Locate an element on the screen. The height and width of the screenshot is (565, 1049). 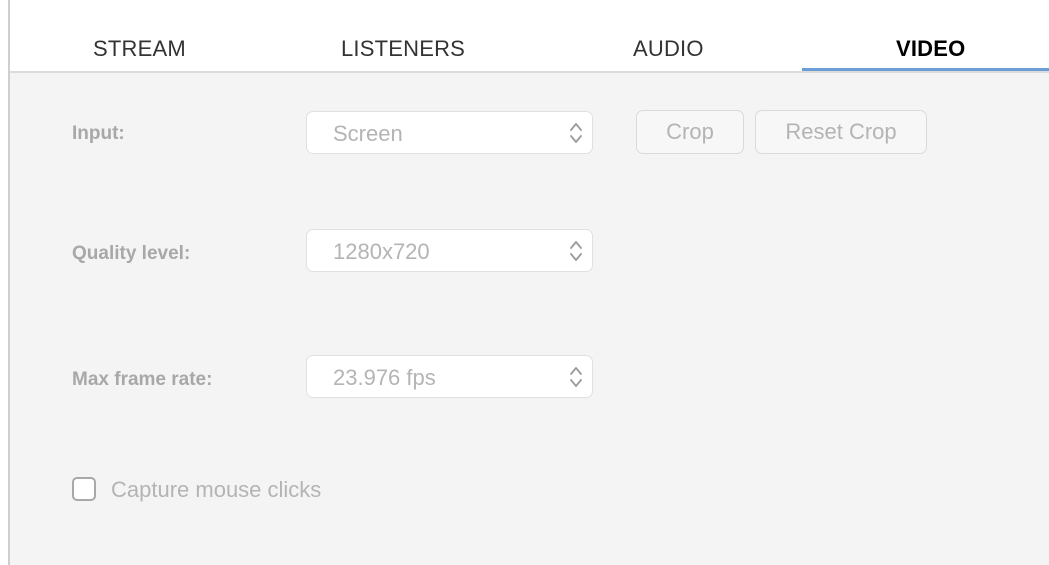
tab-video: VIDEO is located at coordinates (930, 49).